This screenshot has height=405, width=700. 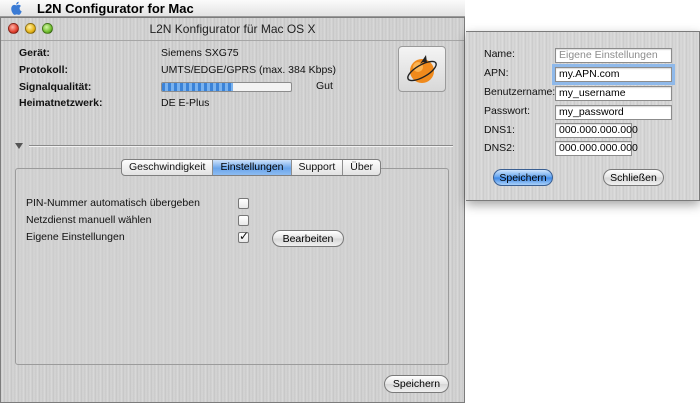 What do you see at coordinates (613, 93) in the screenshot?
I see `username-field: my_username` at bounding box center [613, 93].